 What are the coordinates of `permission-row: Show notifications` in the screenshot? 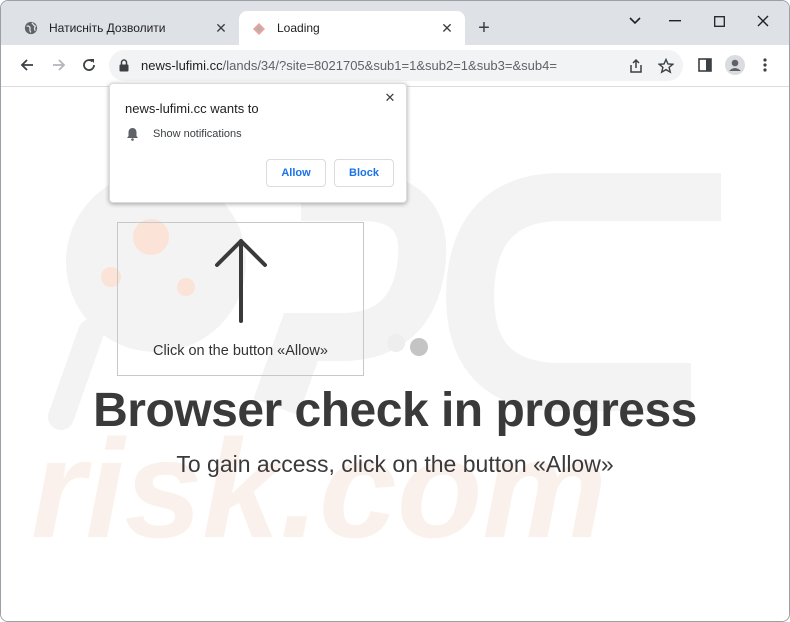 It's located at (184, 134).